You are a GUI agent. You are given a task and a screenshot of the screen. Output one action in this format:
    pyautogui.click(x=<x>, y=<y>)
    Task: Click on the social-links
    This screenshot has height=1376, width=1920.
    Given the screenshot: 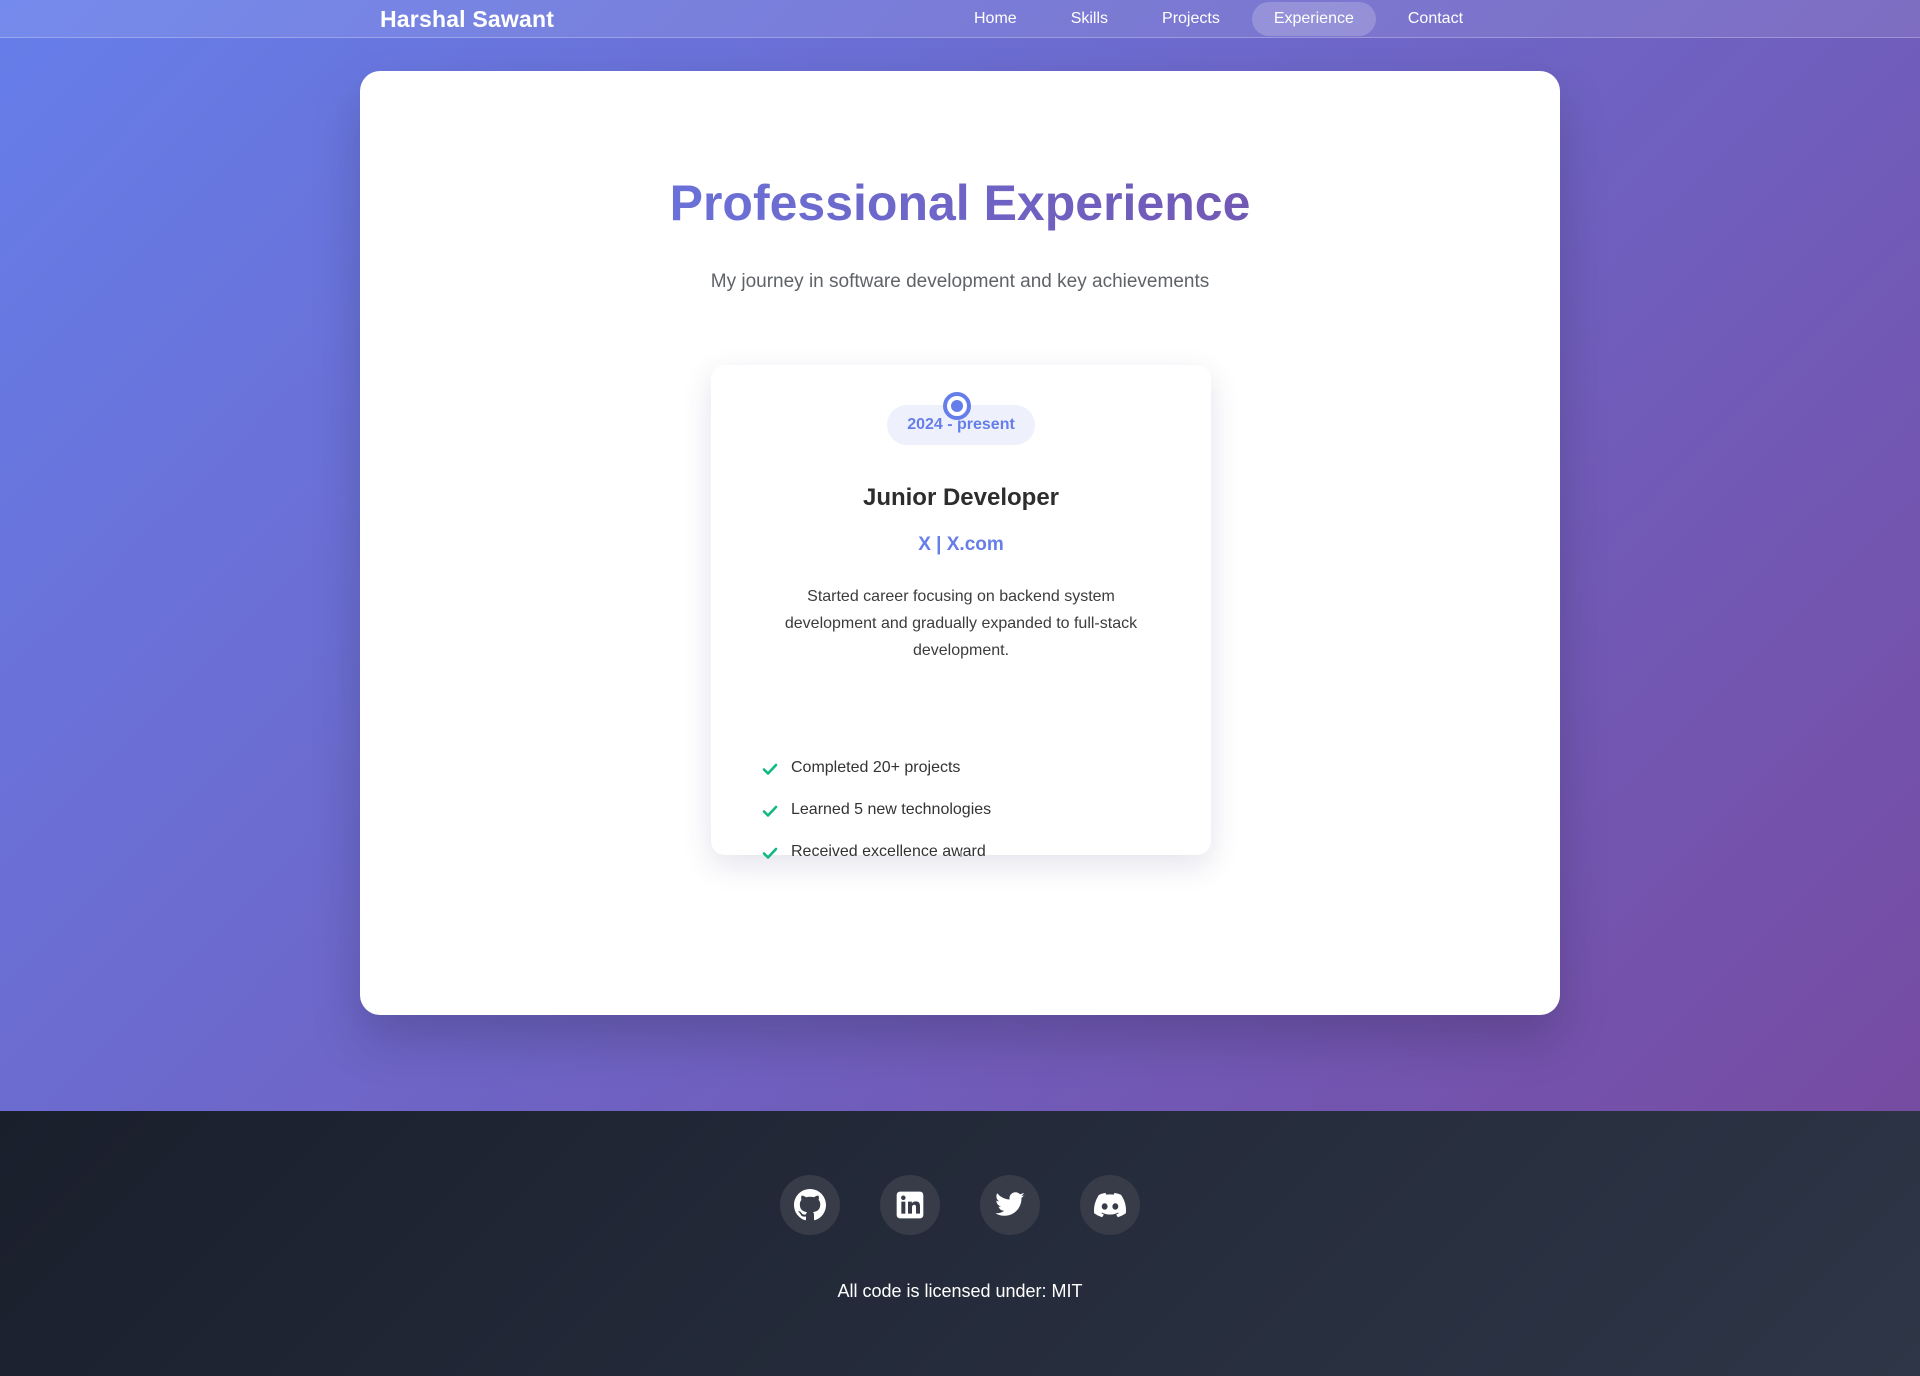 What is the action you would take?
    pyautogui.click(x=960, y=1205)
    